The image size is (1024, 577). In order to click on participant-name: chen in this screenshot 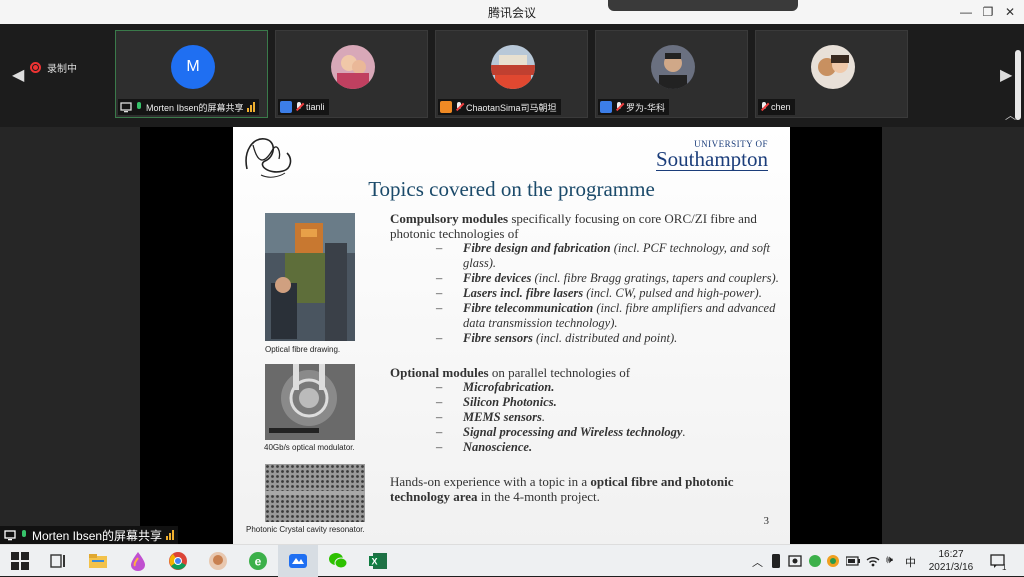, I will do `click(781, 107)`.